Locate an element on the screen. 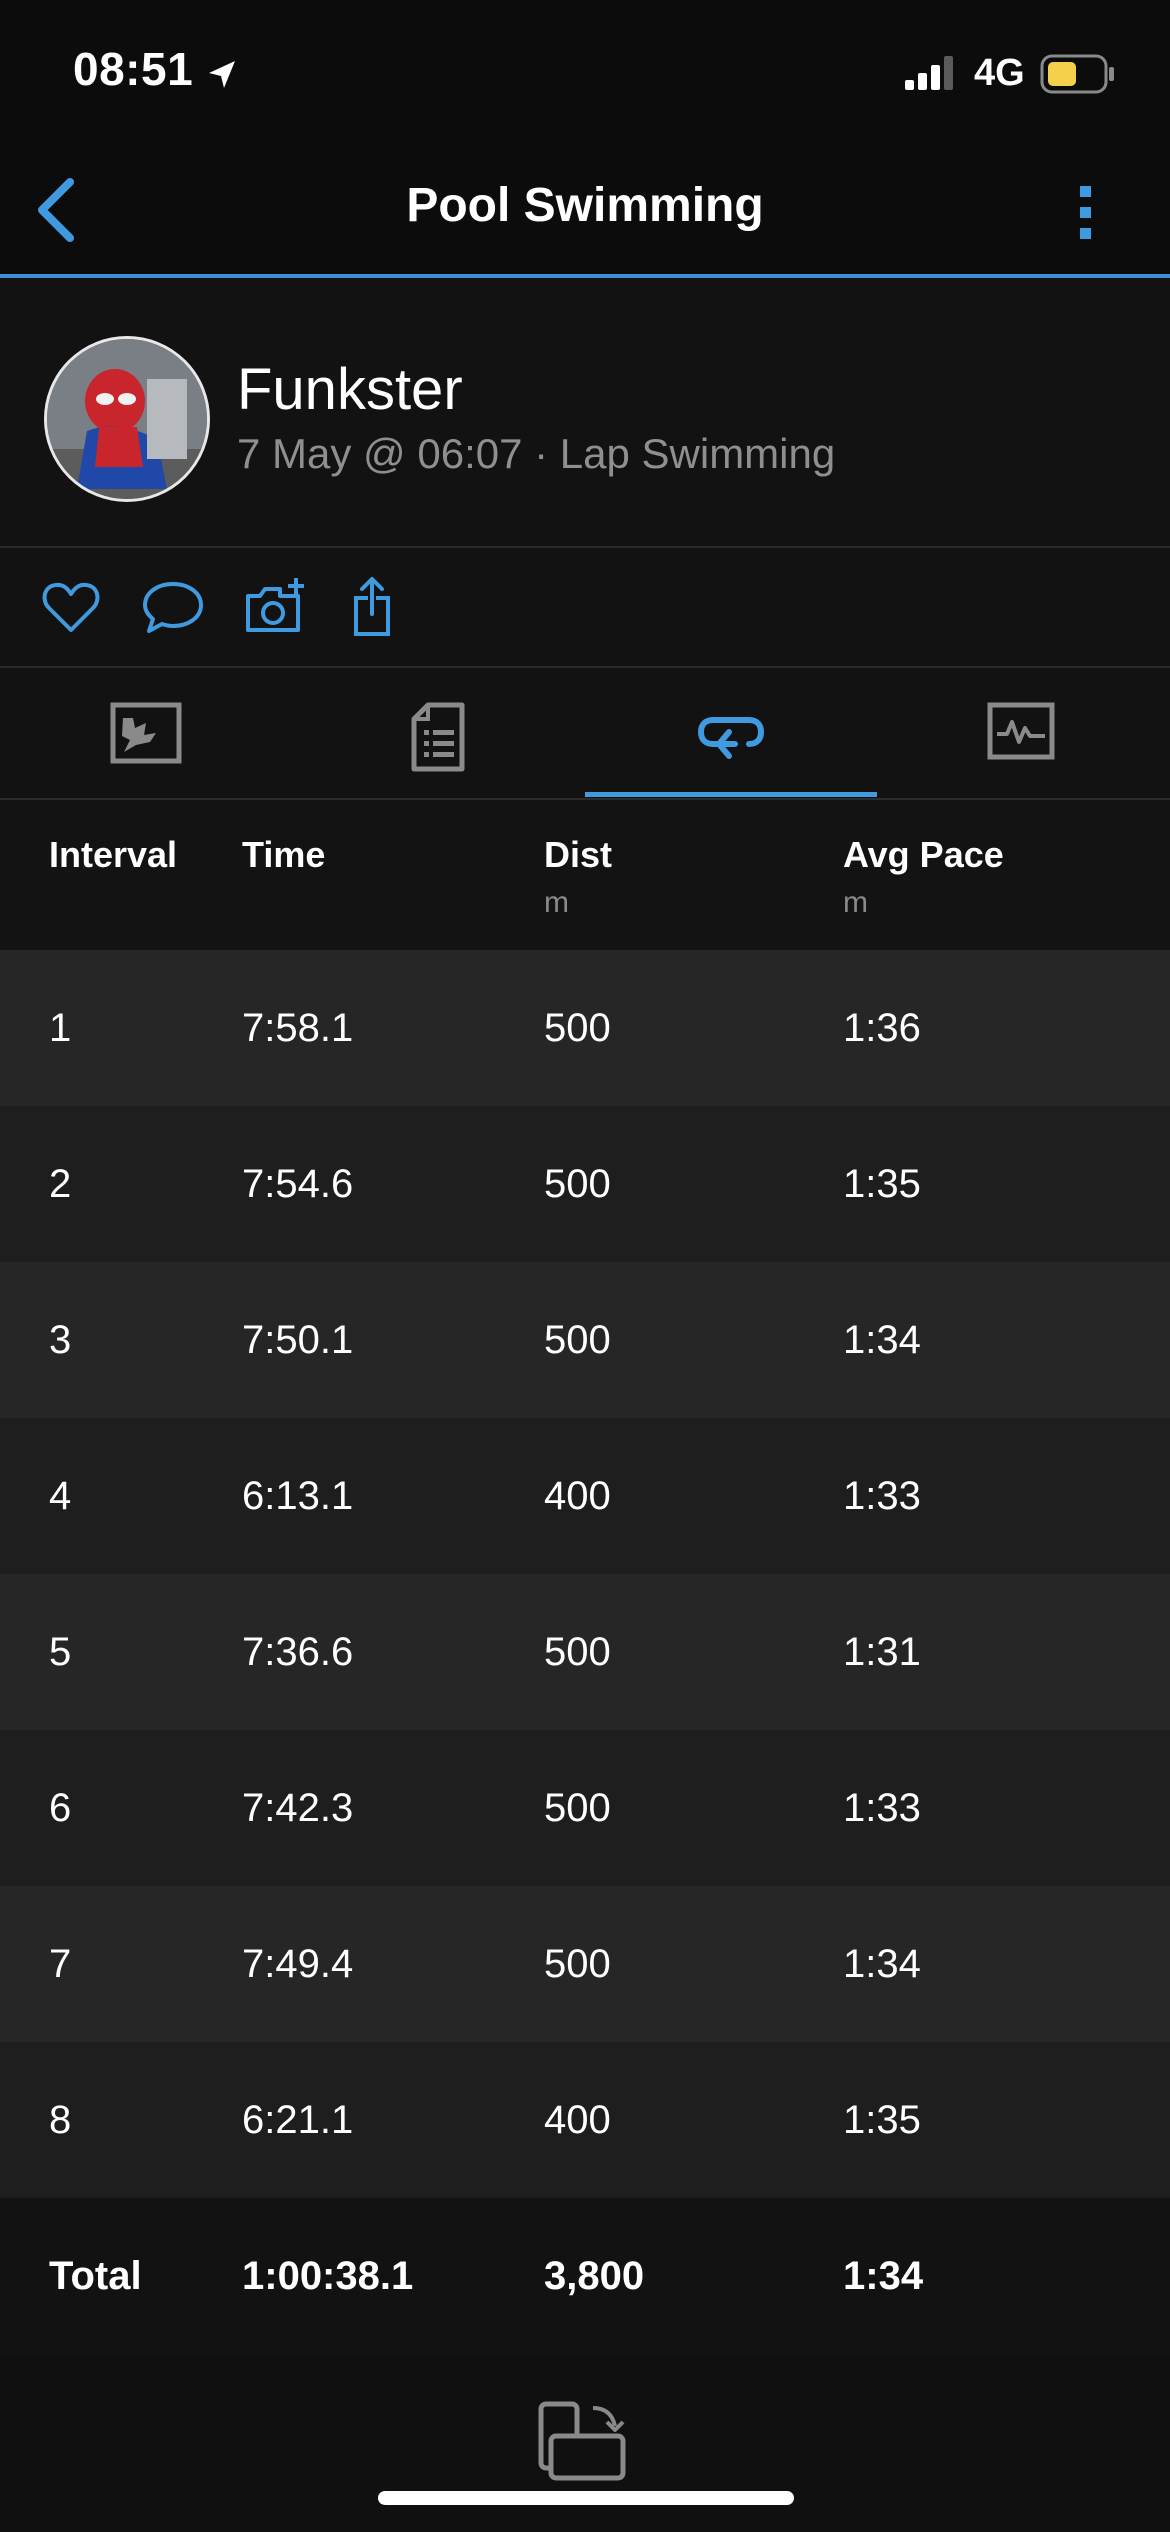 The width and height of the screenshot is (1170, 2532). total-time: 1:00:38.1 is located at coordinates (328, 2276).